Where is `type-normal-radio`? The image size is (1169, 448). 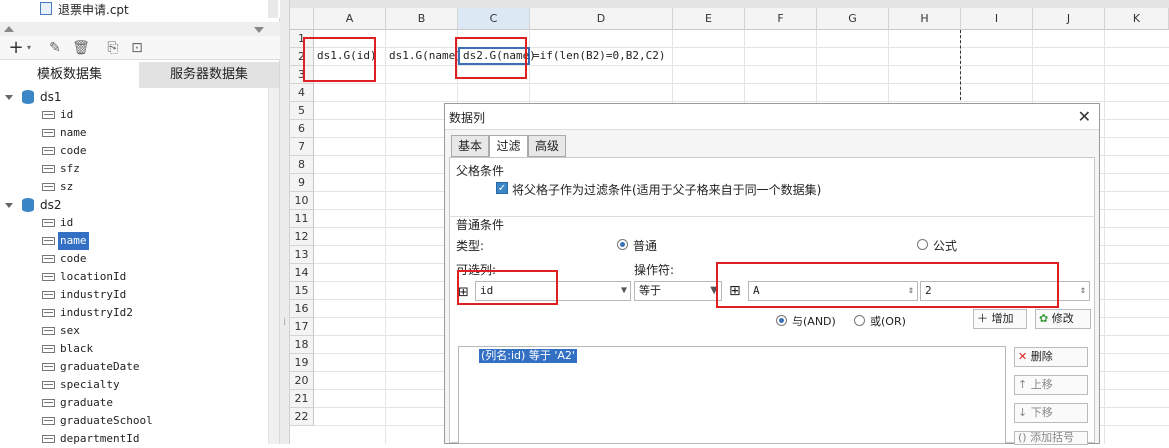 type-normal-radio is located at coordinates (622, 244).